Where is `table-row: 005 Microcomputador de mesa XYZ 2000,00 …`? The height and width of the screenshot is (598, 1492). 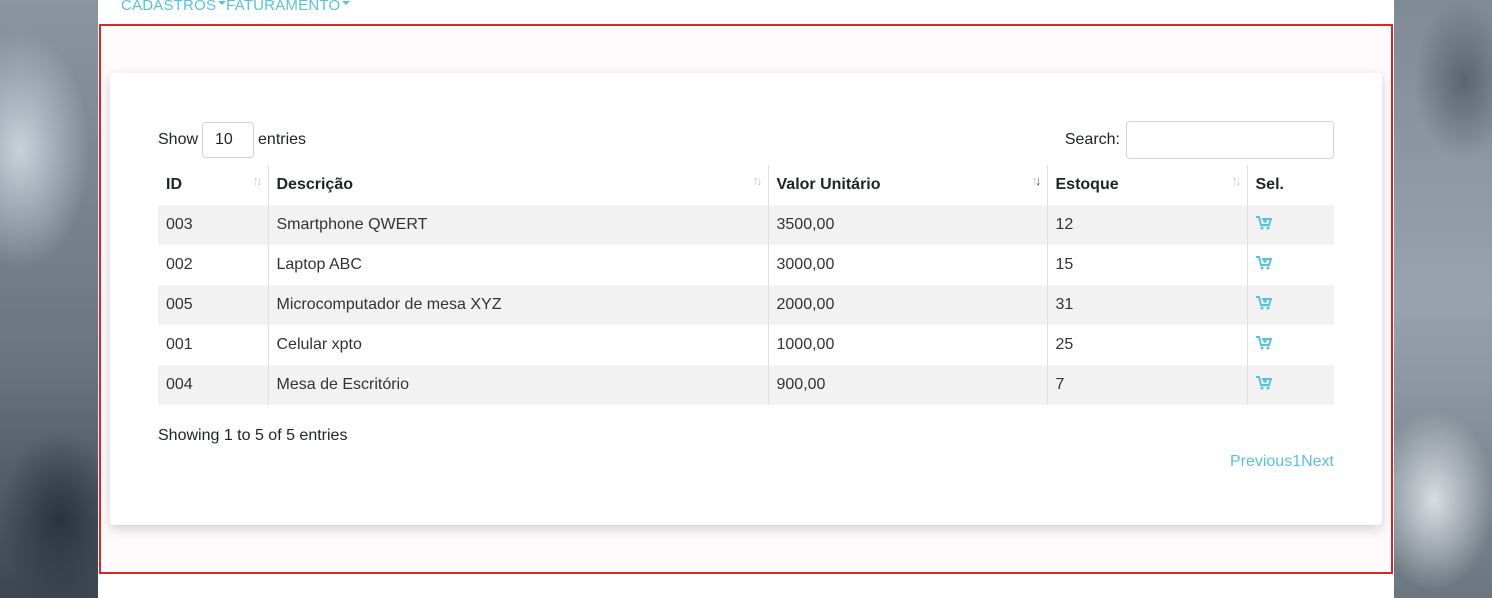
table-row: 005 Microcomputador de mesa XYZ 2000,00 … is located at coordinates (746, 305).